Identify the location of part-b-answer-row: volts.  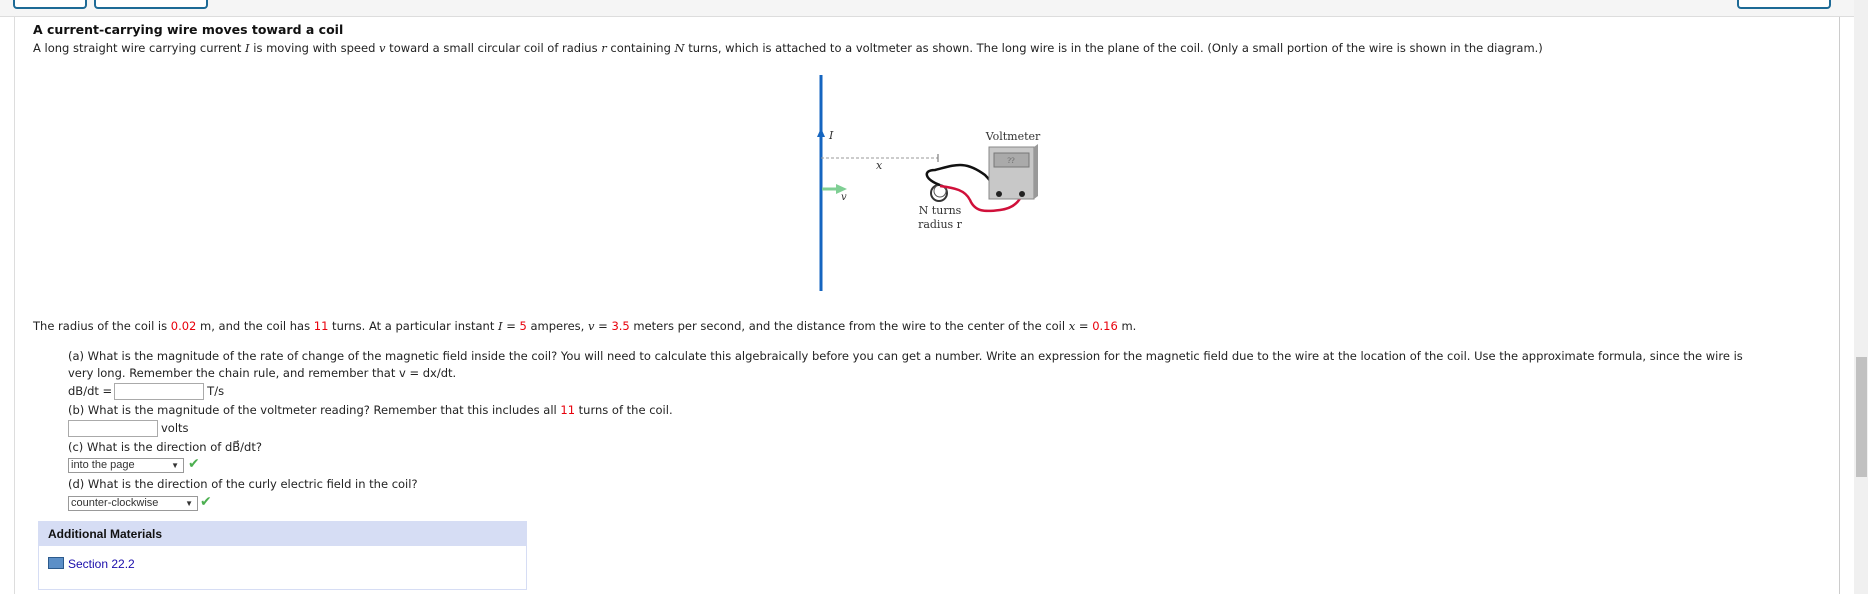
(127, 428).